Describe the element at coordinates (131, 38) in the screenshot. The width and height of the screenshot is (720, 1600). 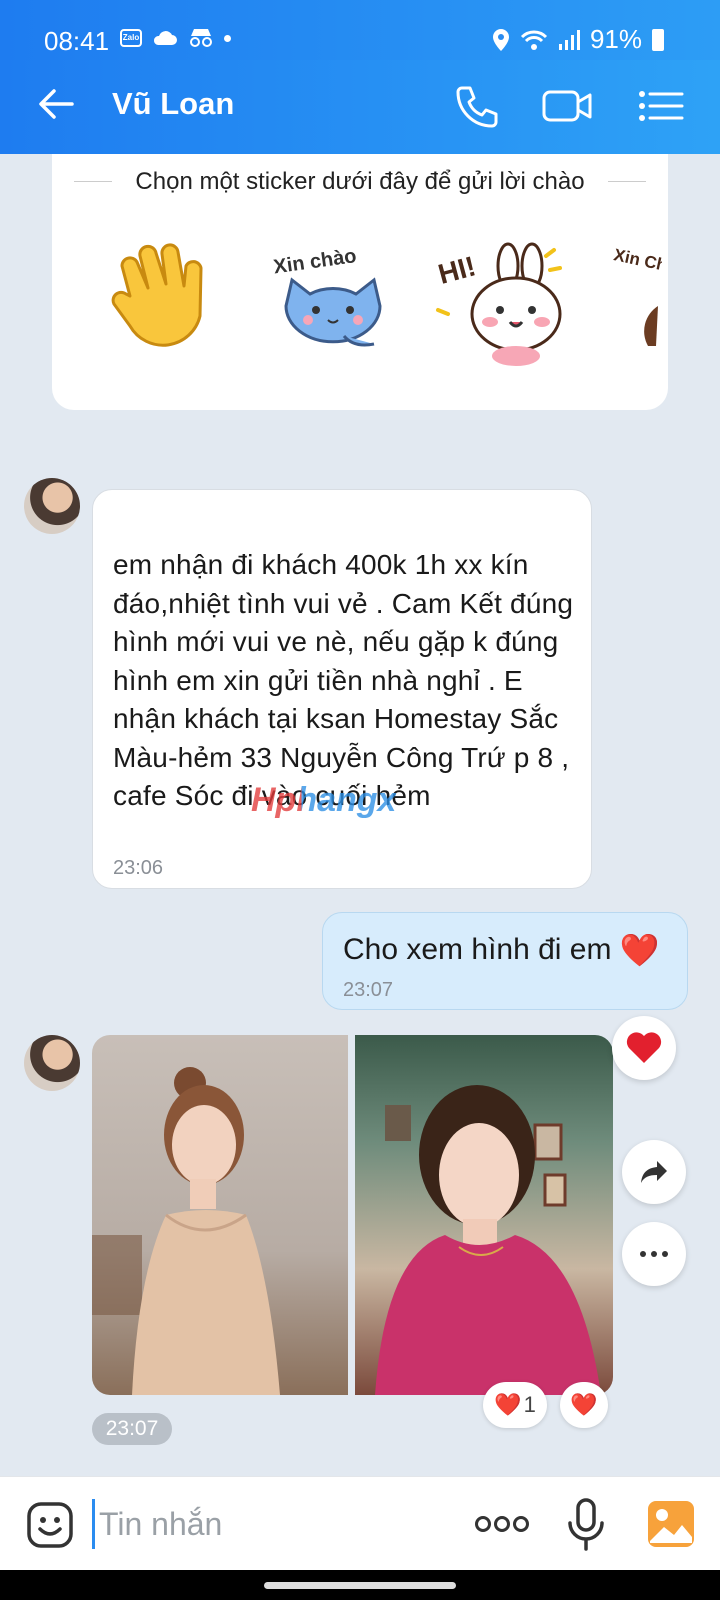
I see `zalo-icon: Zalo` at that location.